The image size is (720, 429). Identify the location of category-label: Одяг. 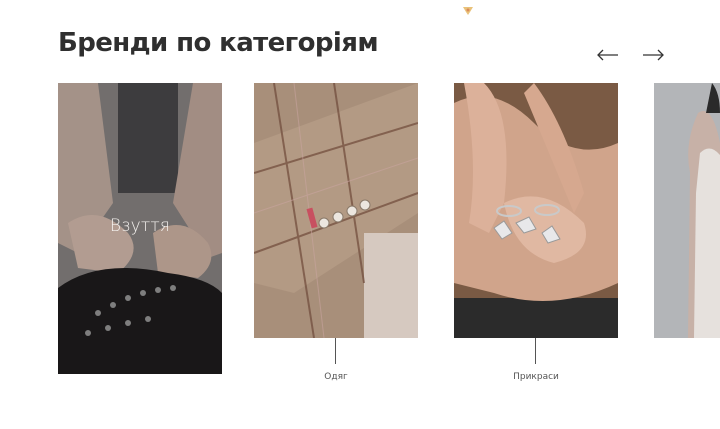
(336, 377).